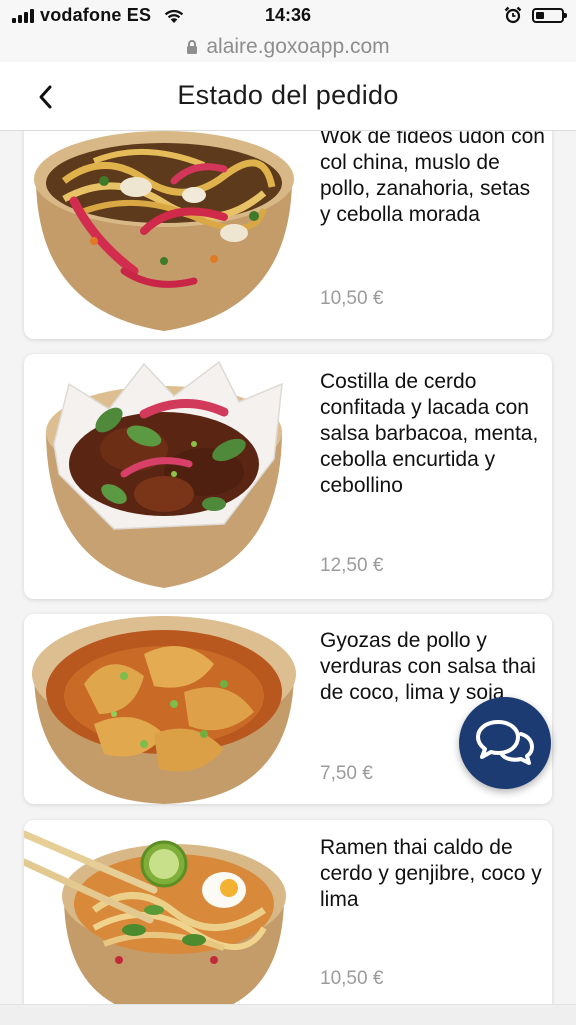 This screenshot has width=576, height=1025. I want to click on dish-photo-ramen, so click(155, 917).